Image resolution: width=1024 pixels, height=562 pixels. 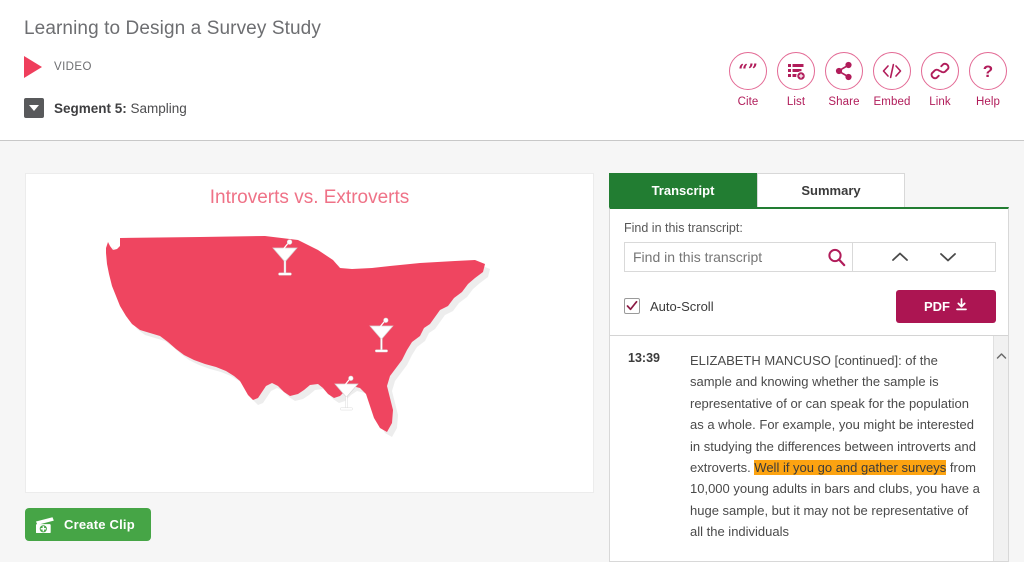 What do you see at coordinates (632, 306) in the screenshot?
I see `auto-scroll-checkbox` at bounding box center [632, 306].